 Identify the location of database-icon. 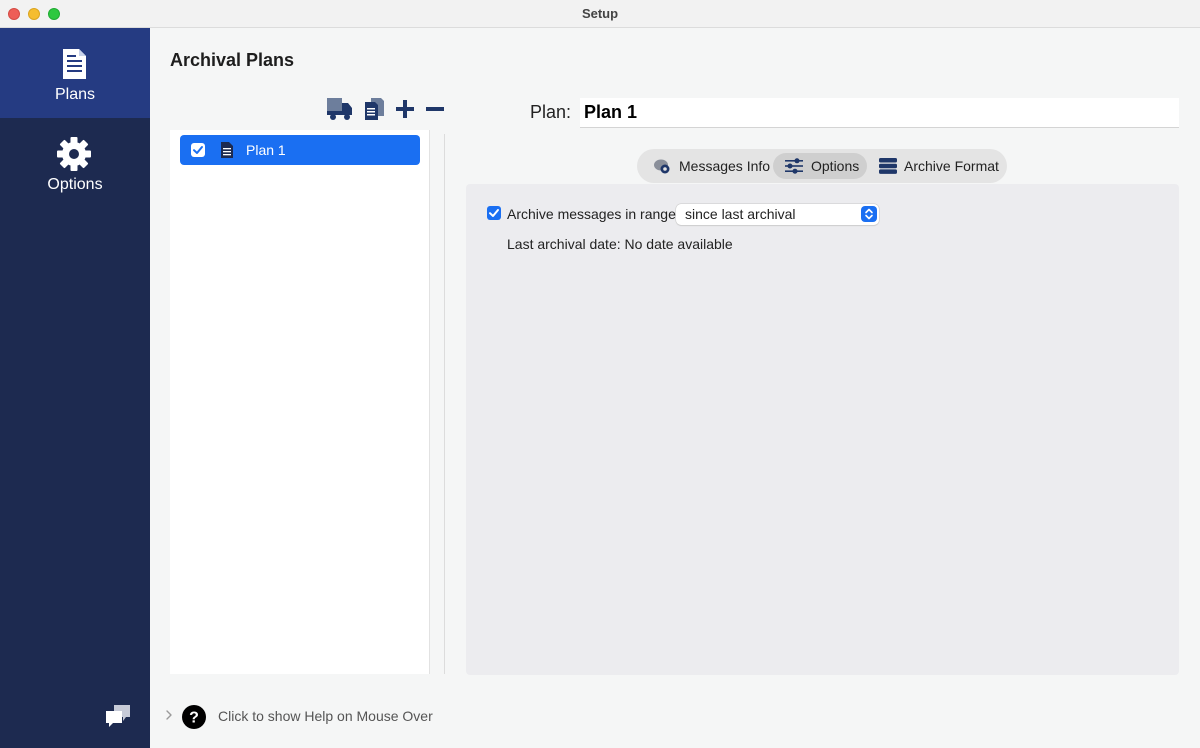
(888, 166).